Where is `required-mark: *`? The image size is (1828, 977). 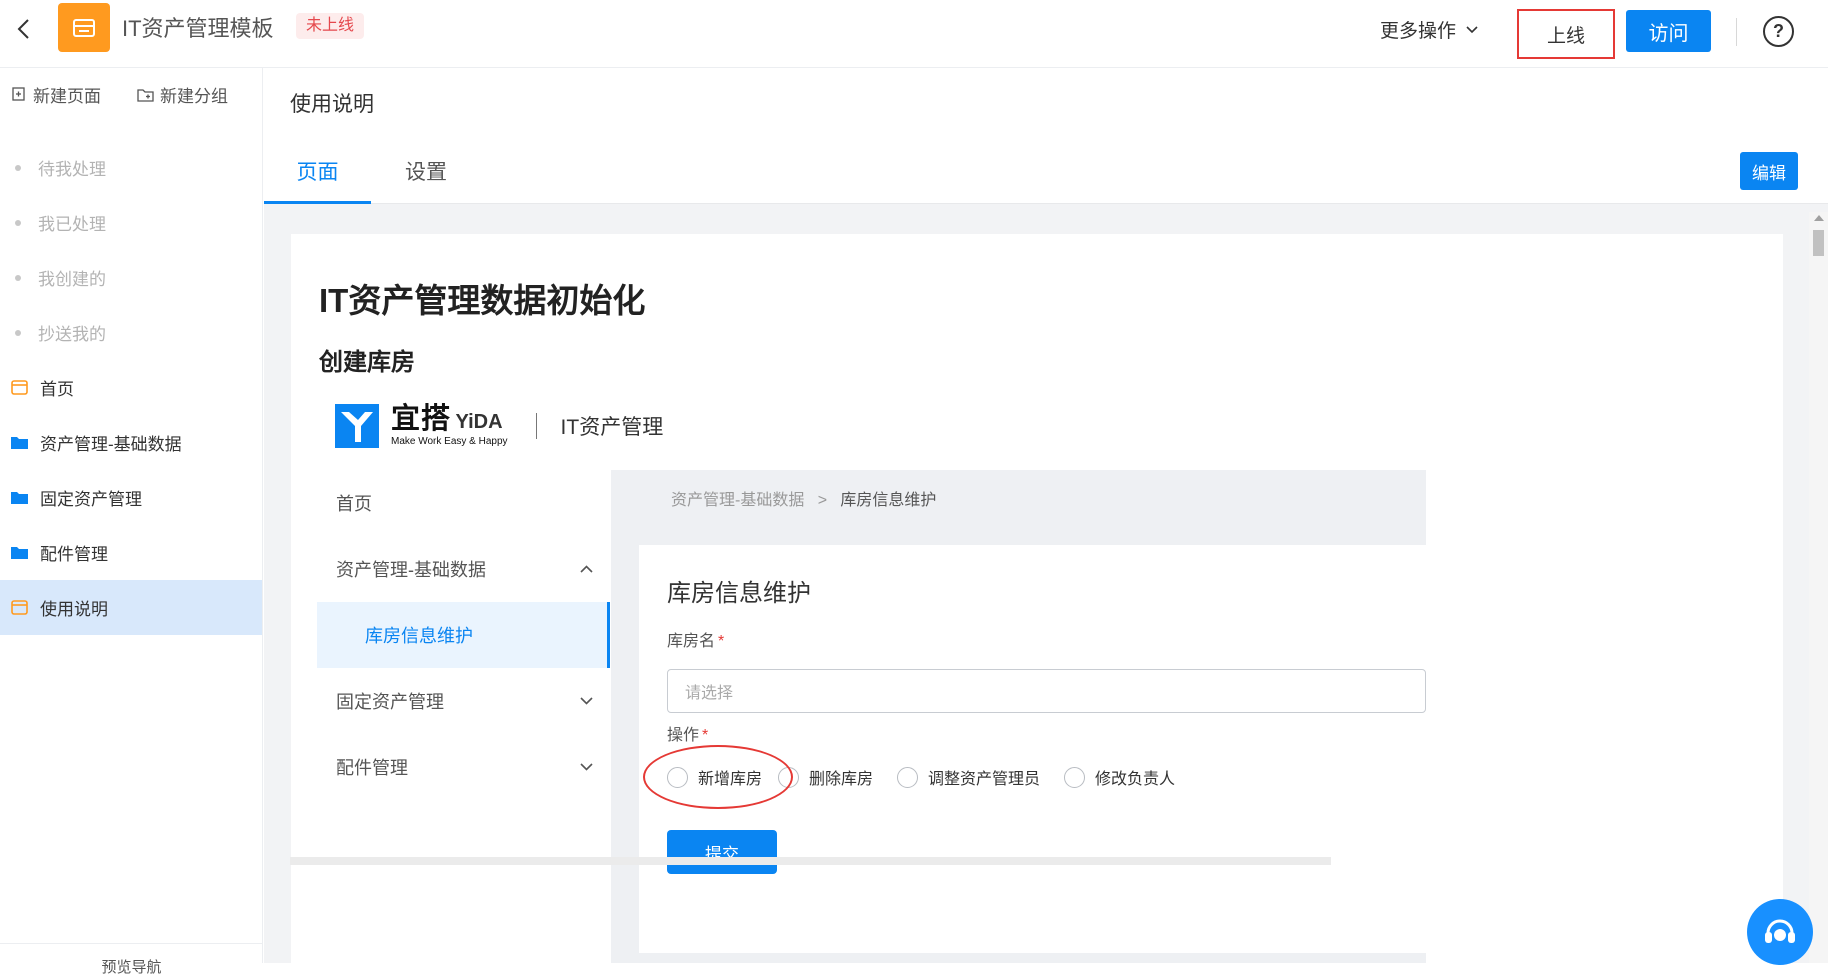
required-mark: * is located at coordinates (705, 735).